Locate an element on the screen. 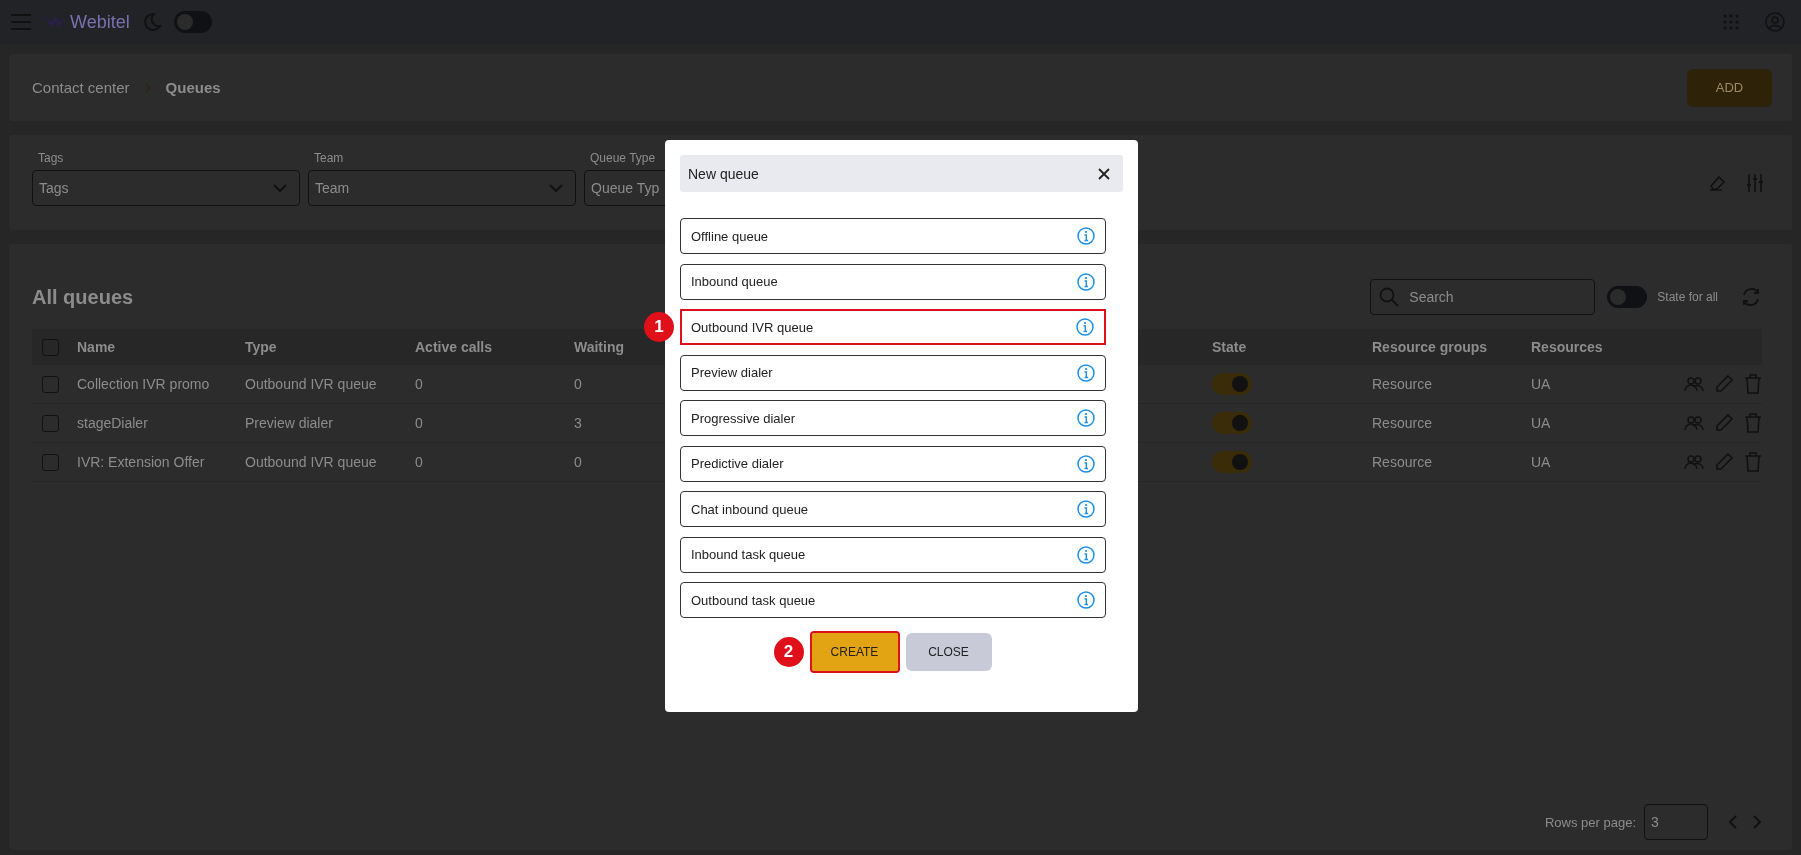 Image resolution: width=1801 pixels, height=855 pixels. logo-text: Webitel is located at coordinates (100, 22).